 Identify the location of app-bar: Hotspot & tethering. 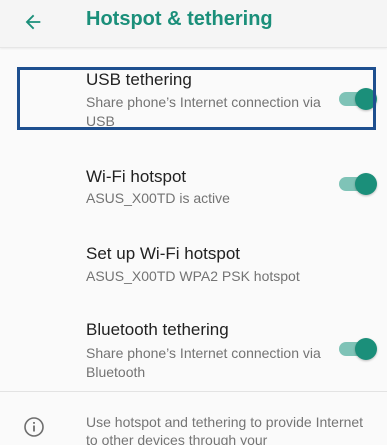
(193, 24).